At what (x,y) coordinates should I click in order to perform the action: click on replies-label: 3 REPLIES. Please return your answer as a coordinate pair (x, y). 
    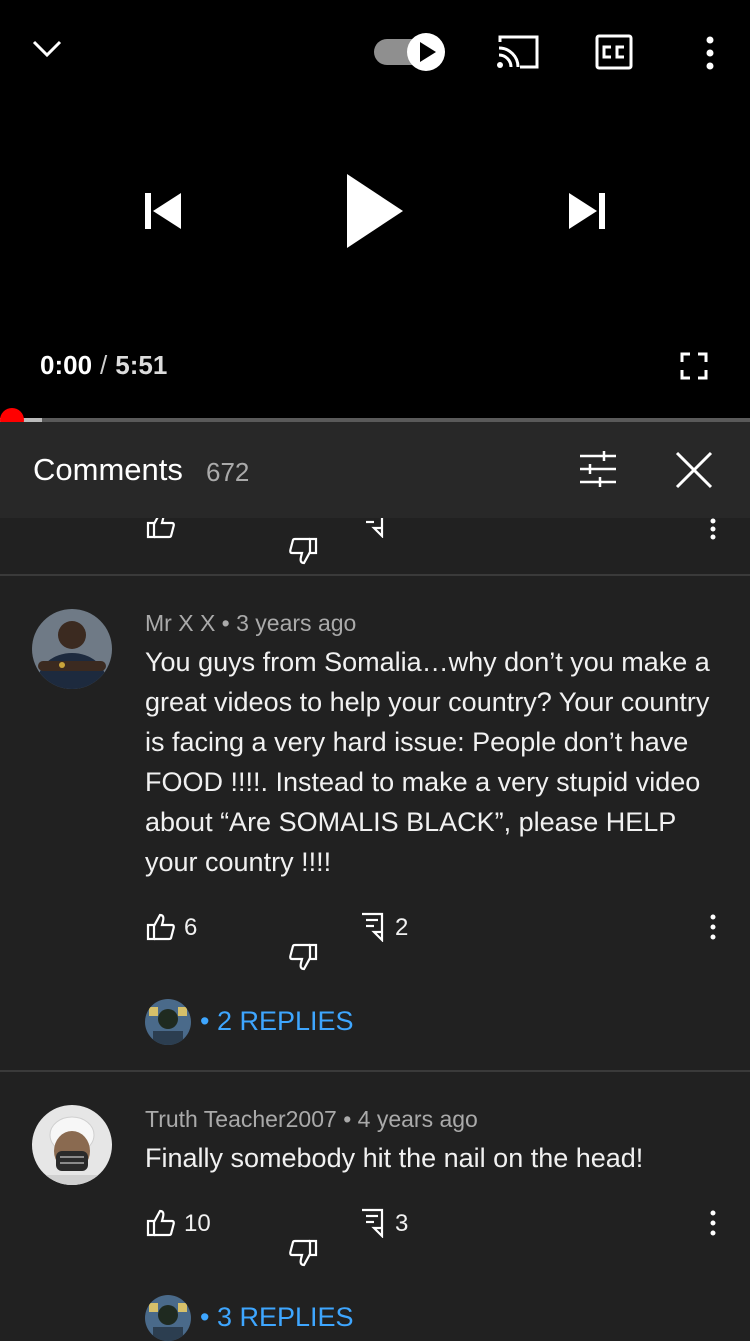
    Looking at the image, I should click on (285, 1317).